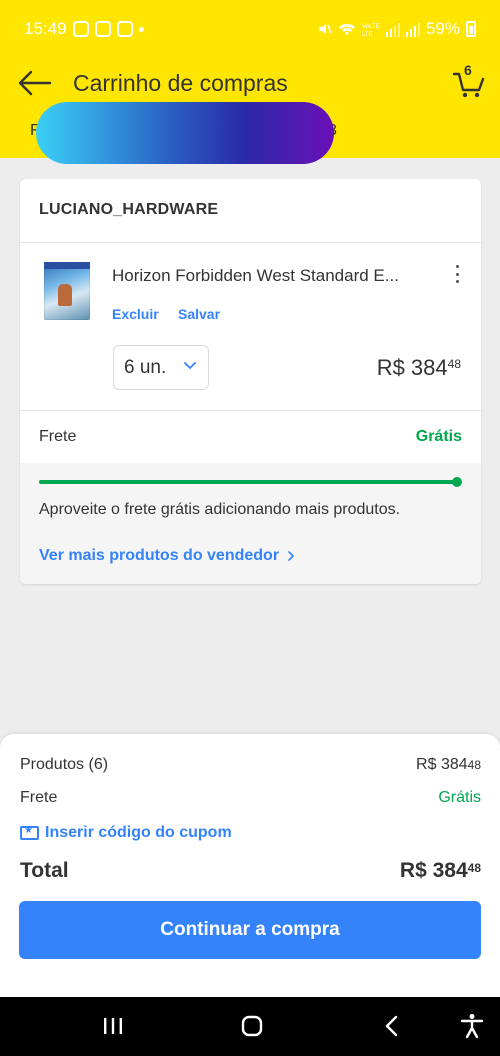 Image resolution: width=500 pixels, height=1056 pixels. Describe the element at coordinates (457, 482) in the screenshot. I see `shipping-progress-dot` at that location.